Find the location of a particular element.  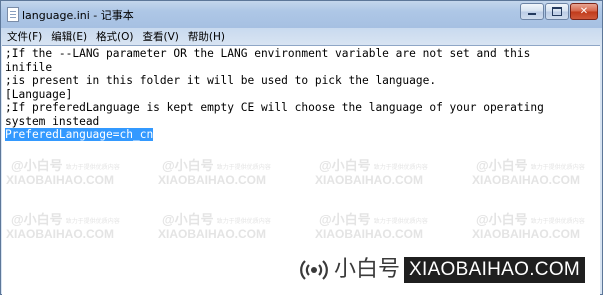

text-line-selected: PreferedLanguage=ch_cn is located at coordinates (274, 135).